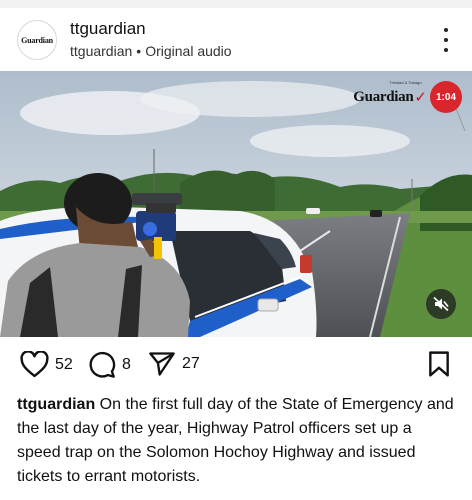 The width and height of the screenshot is (472, 500). I want to click on action-bar: 52 8 27, so click(236, 366).